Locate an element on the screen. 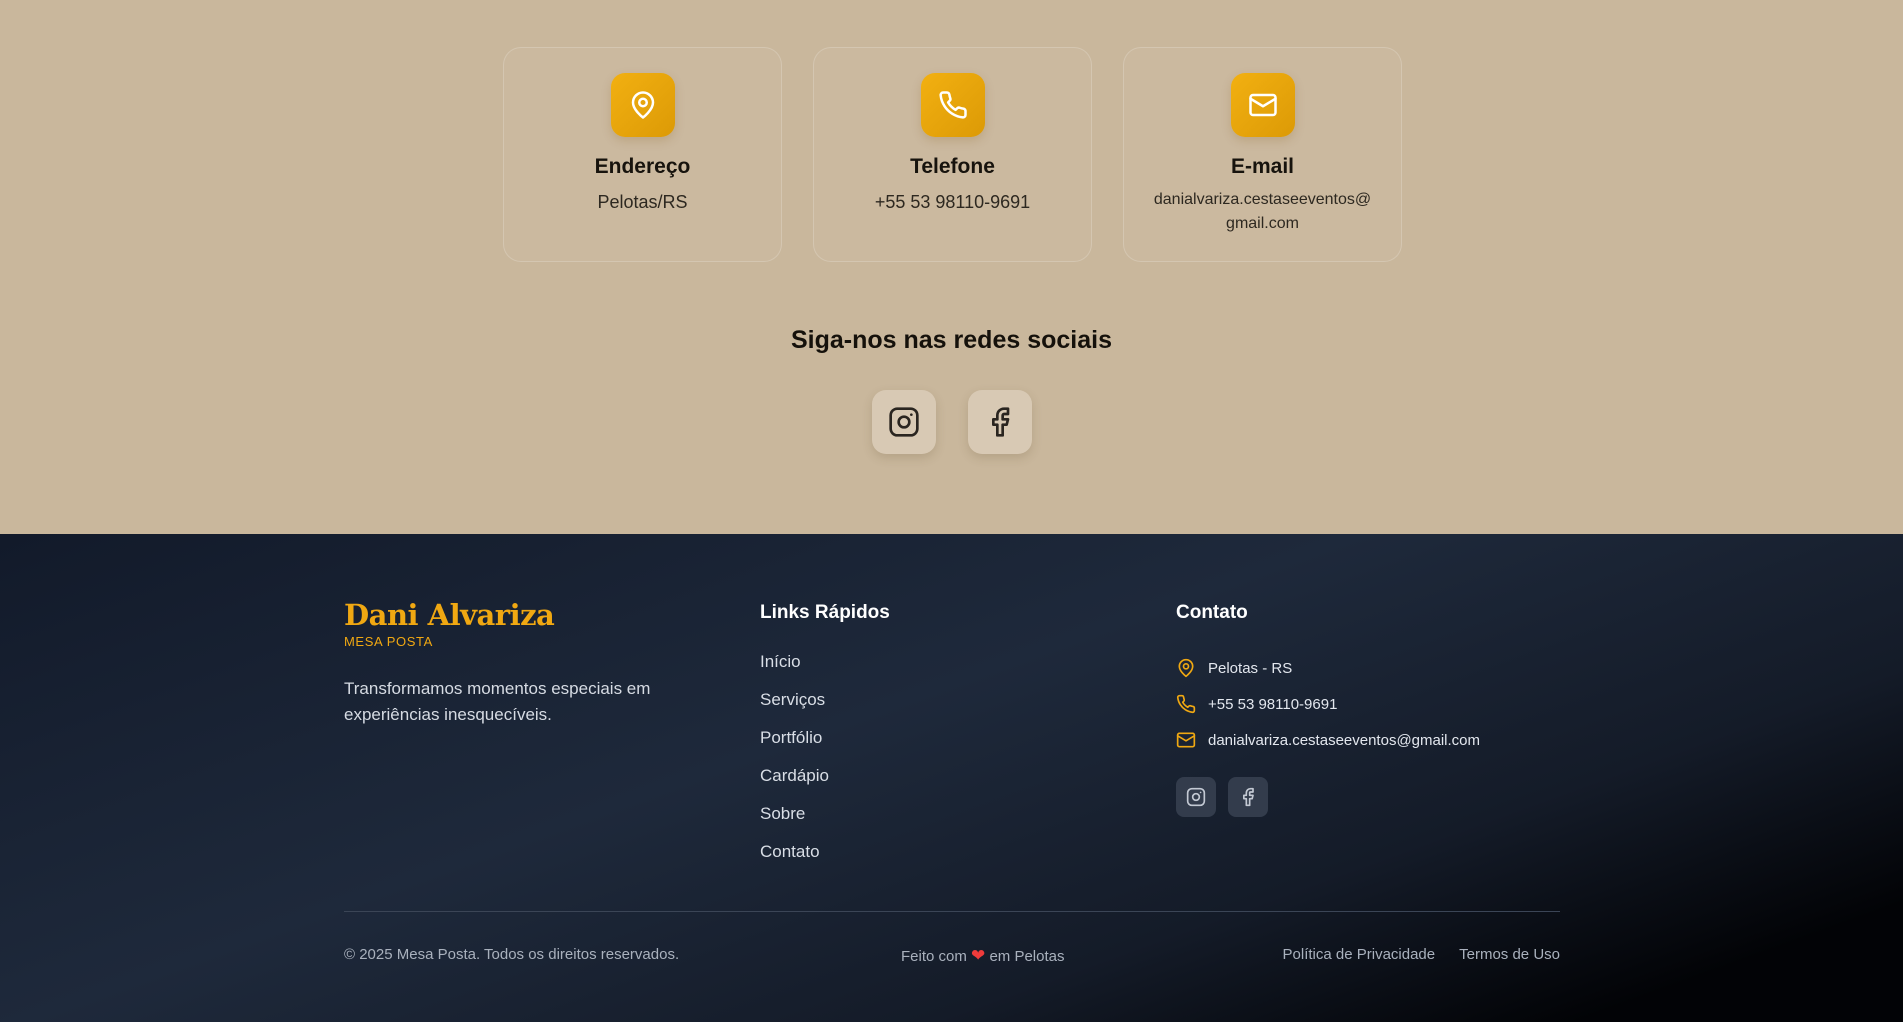 The image size is (1903, 1022). social-title: Siga-nos nas redes sociais is located at coordinates (951, 340).